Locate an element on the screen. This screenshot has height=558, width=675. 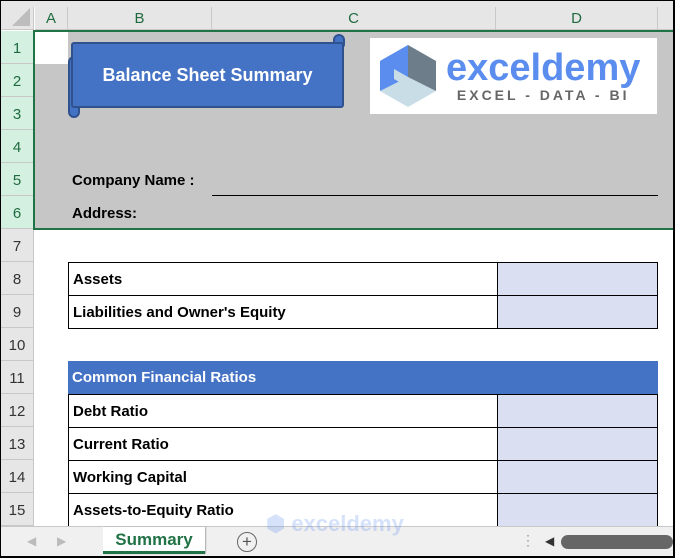
sheet-tab-summary: Summary is located at coordinates (154, 540).